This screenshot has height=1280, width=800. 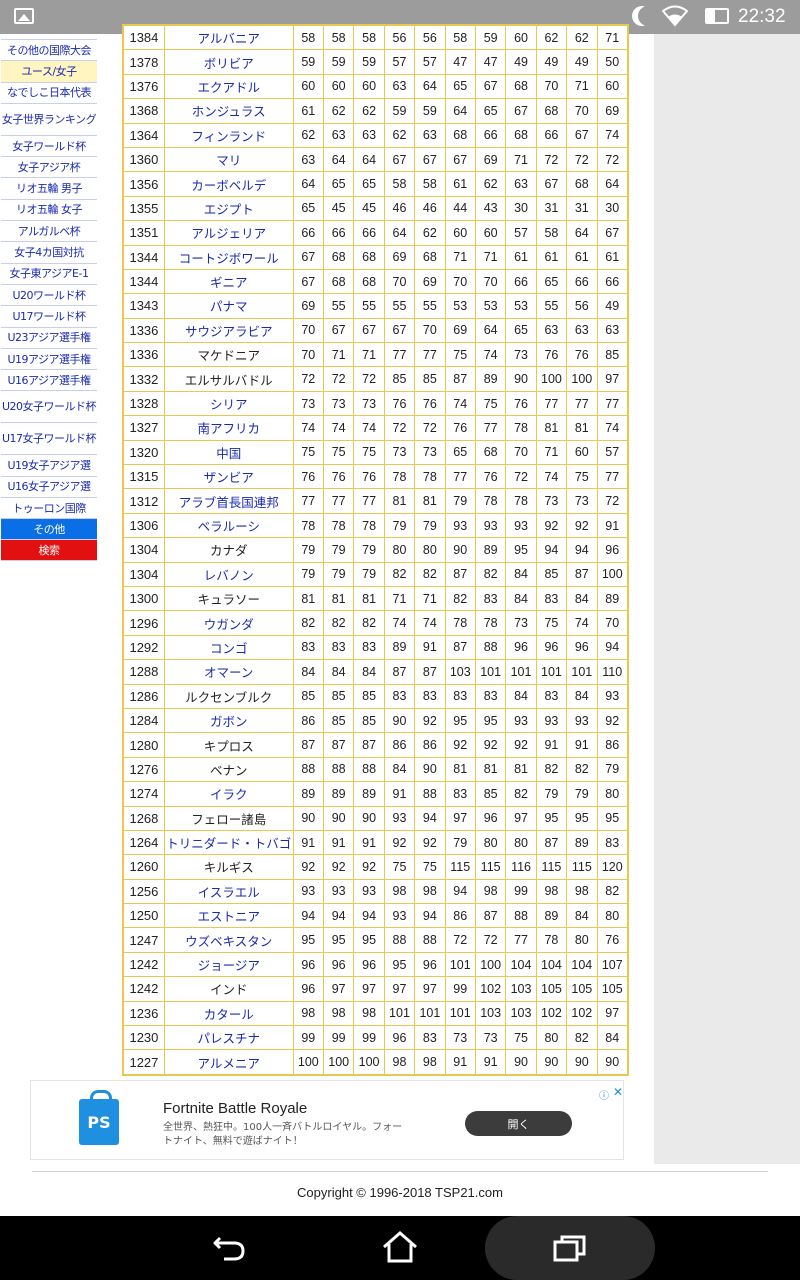 What do you see at coordinates (490, 257) in the screenshot?
I see `rank-cell: 71` at bounding box center [490, 257].